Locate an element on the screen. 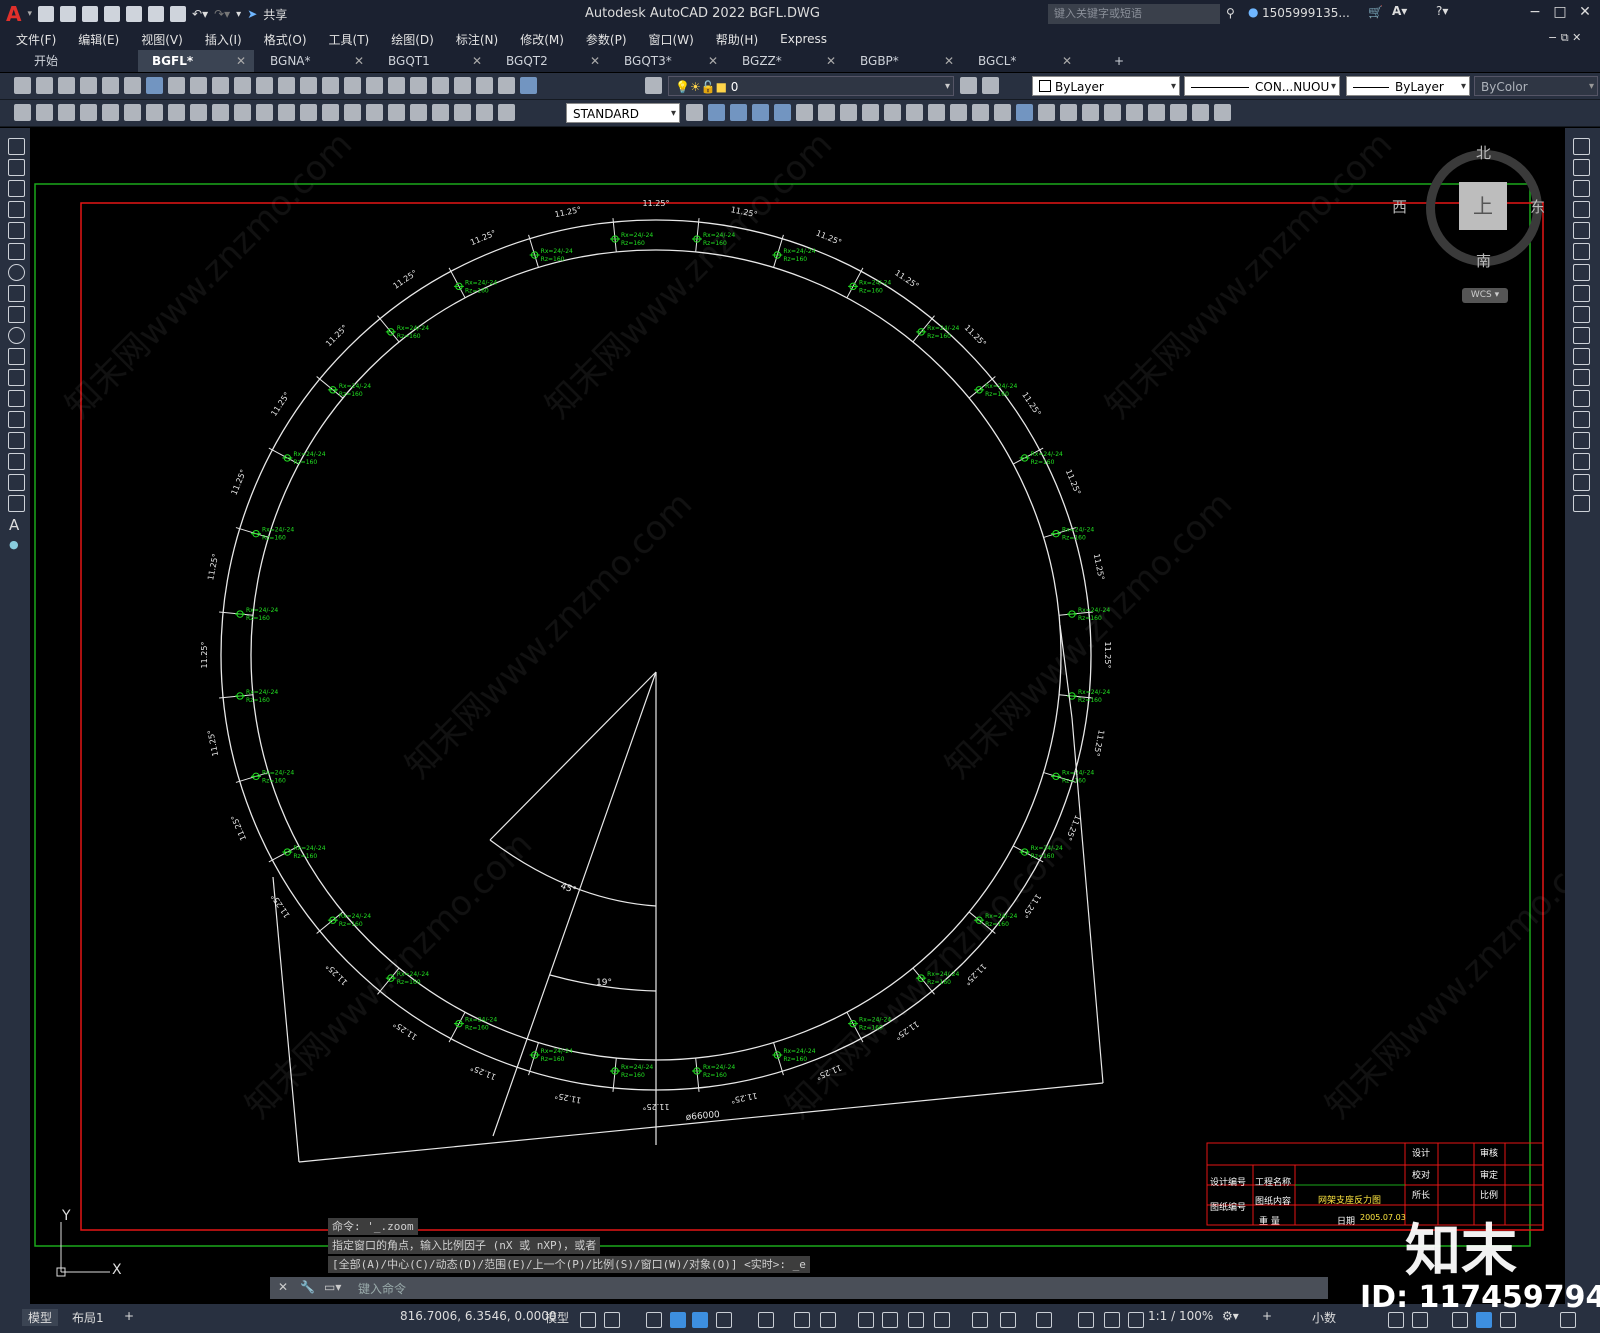 Image resolution: width=1600 pixels, height=1333 pixels. menu-edit: 编辑(E) is located at coordinates (98, 39).